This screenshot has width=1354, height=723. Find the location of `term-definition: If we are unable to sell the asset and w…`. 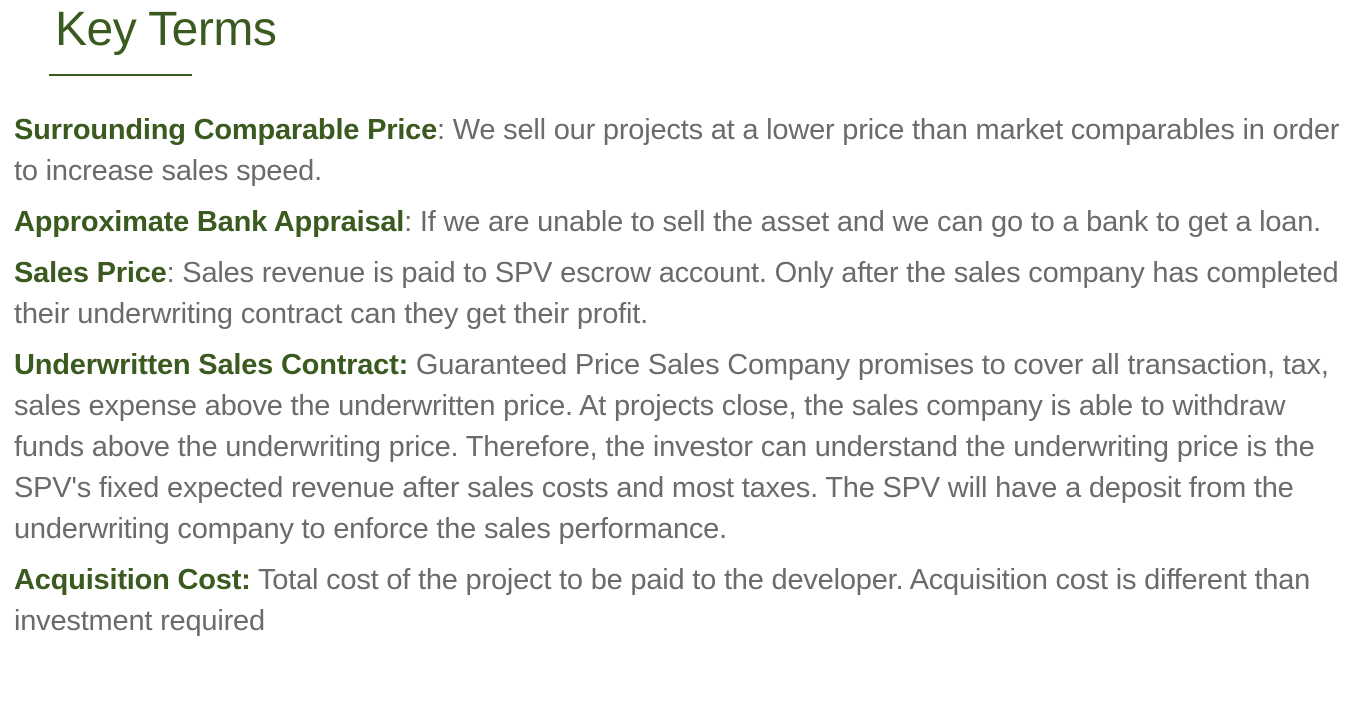

term-definition: If we are unable to sell the asset and w… is located at coordinates (867, 222).